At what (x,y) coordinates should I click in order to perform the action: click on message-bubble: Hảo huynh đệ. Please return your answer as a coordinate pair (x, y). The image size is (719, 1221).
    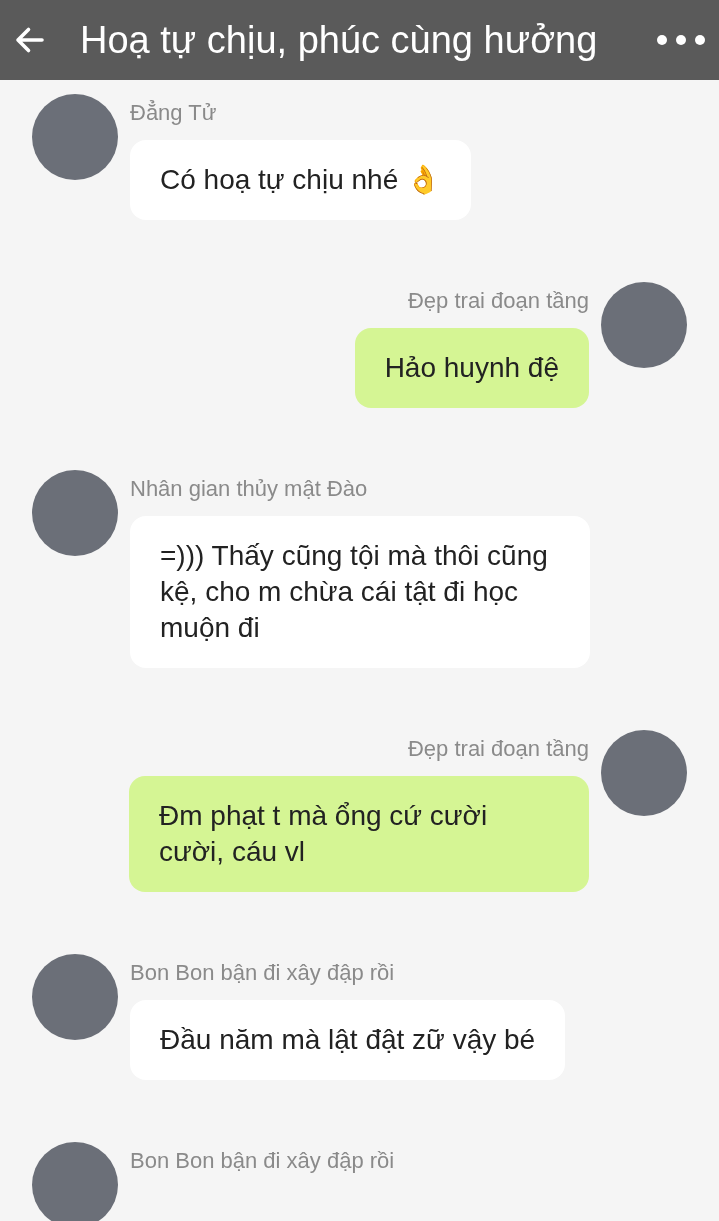
    Looking at the image, I should click on (471, 368).